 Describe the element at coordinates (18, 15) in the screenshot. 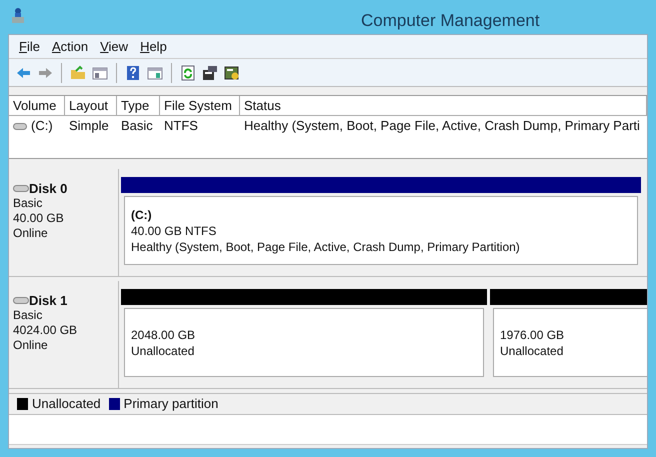

I see `app-icon` at that location.